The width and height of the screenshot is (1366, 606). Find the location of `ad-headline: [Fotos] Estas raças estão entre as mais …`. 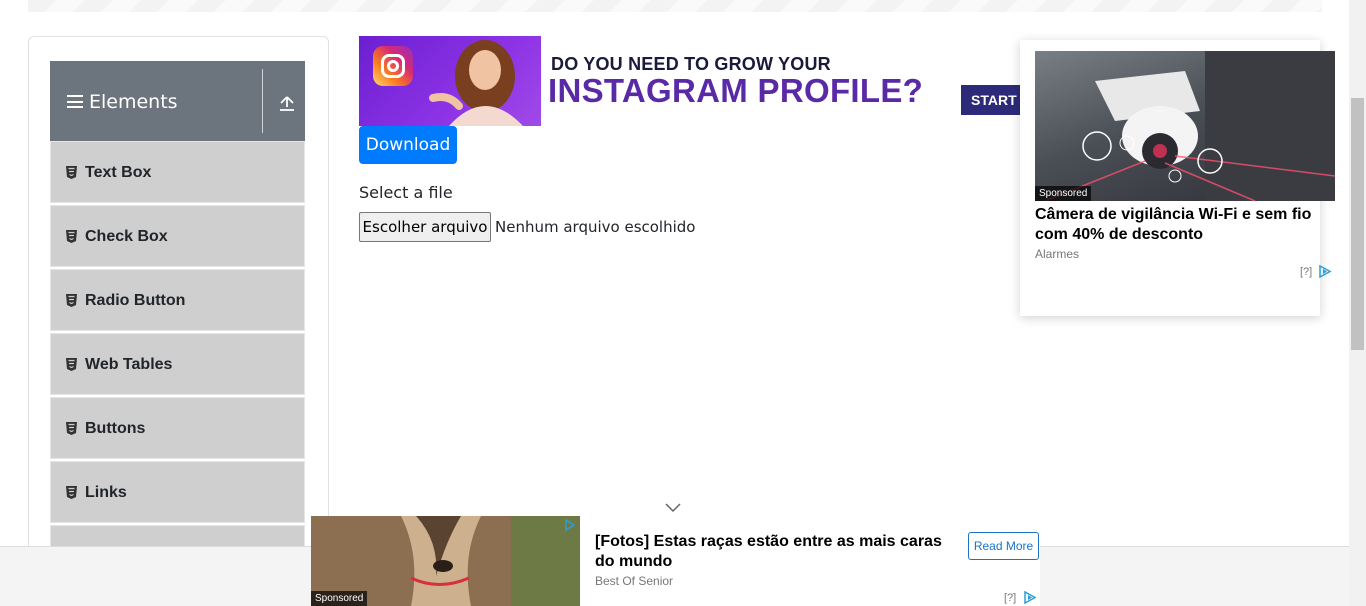

ad-headline: [Fotos] Estas raças estão entre as mais … is located at coordinates (775, 552).